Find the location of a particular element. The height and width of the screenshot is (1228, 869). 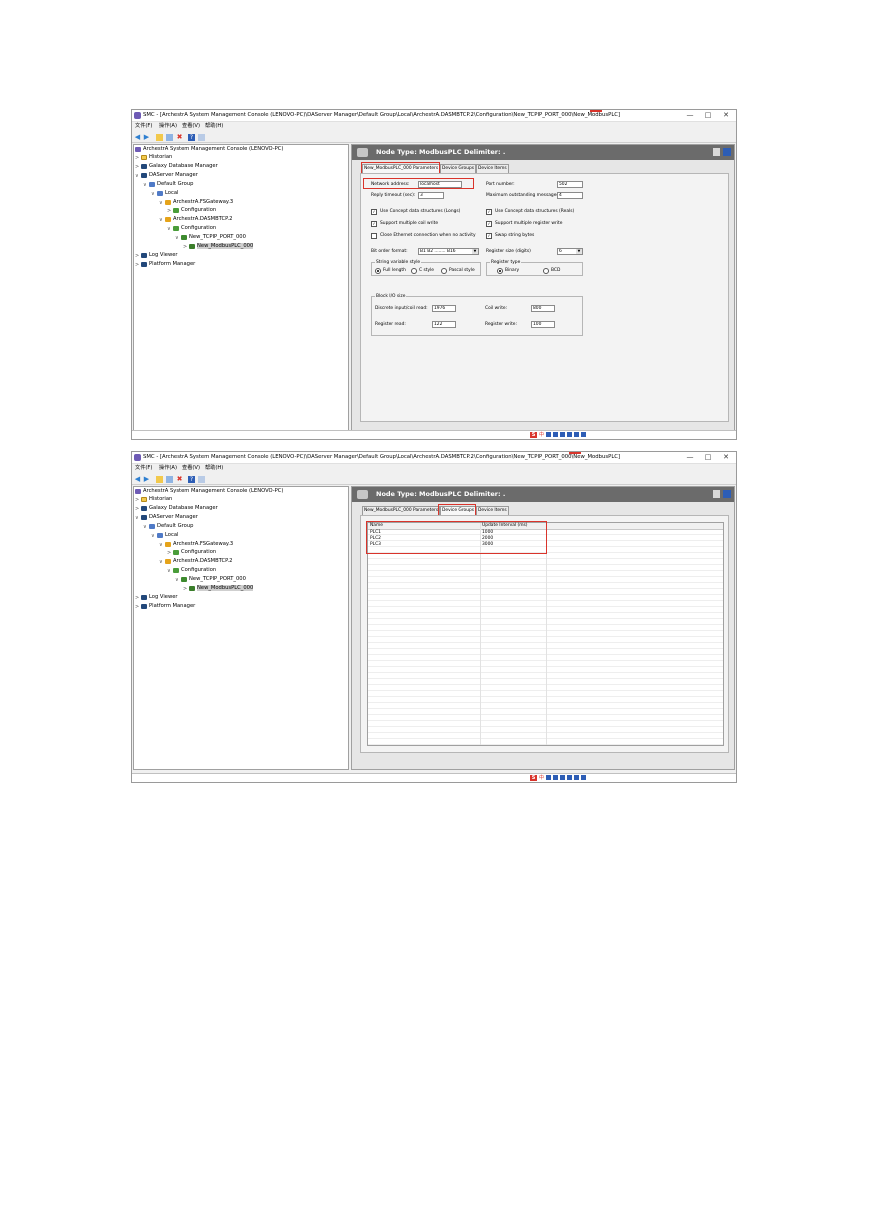

radio-bcd: BCD is located at coordinates (551, 271).